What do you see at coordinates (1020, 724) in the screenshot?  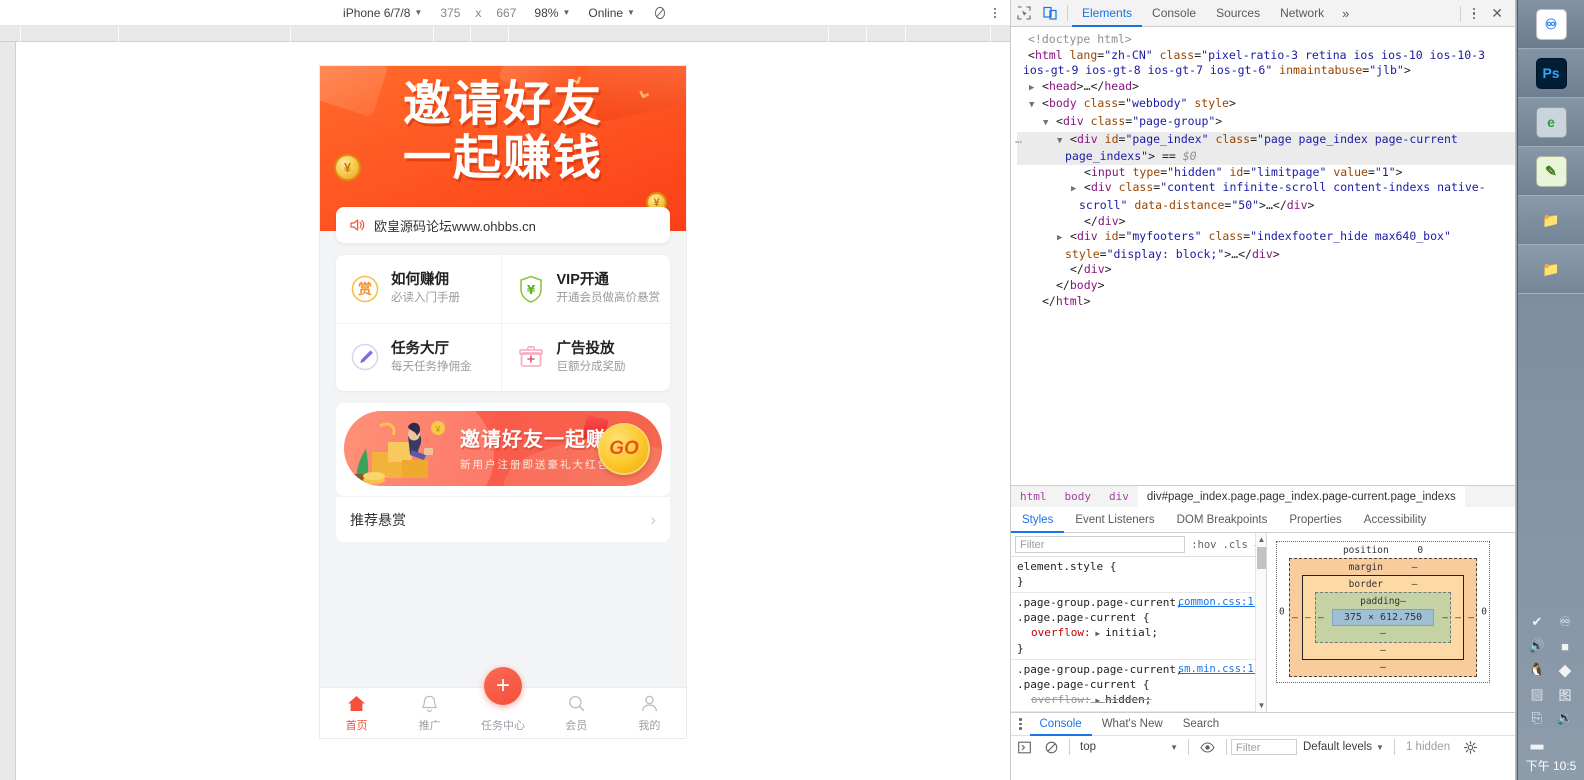 I see `drawer-more-icon` at bounding box center [1020, 724].